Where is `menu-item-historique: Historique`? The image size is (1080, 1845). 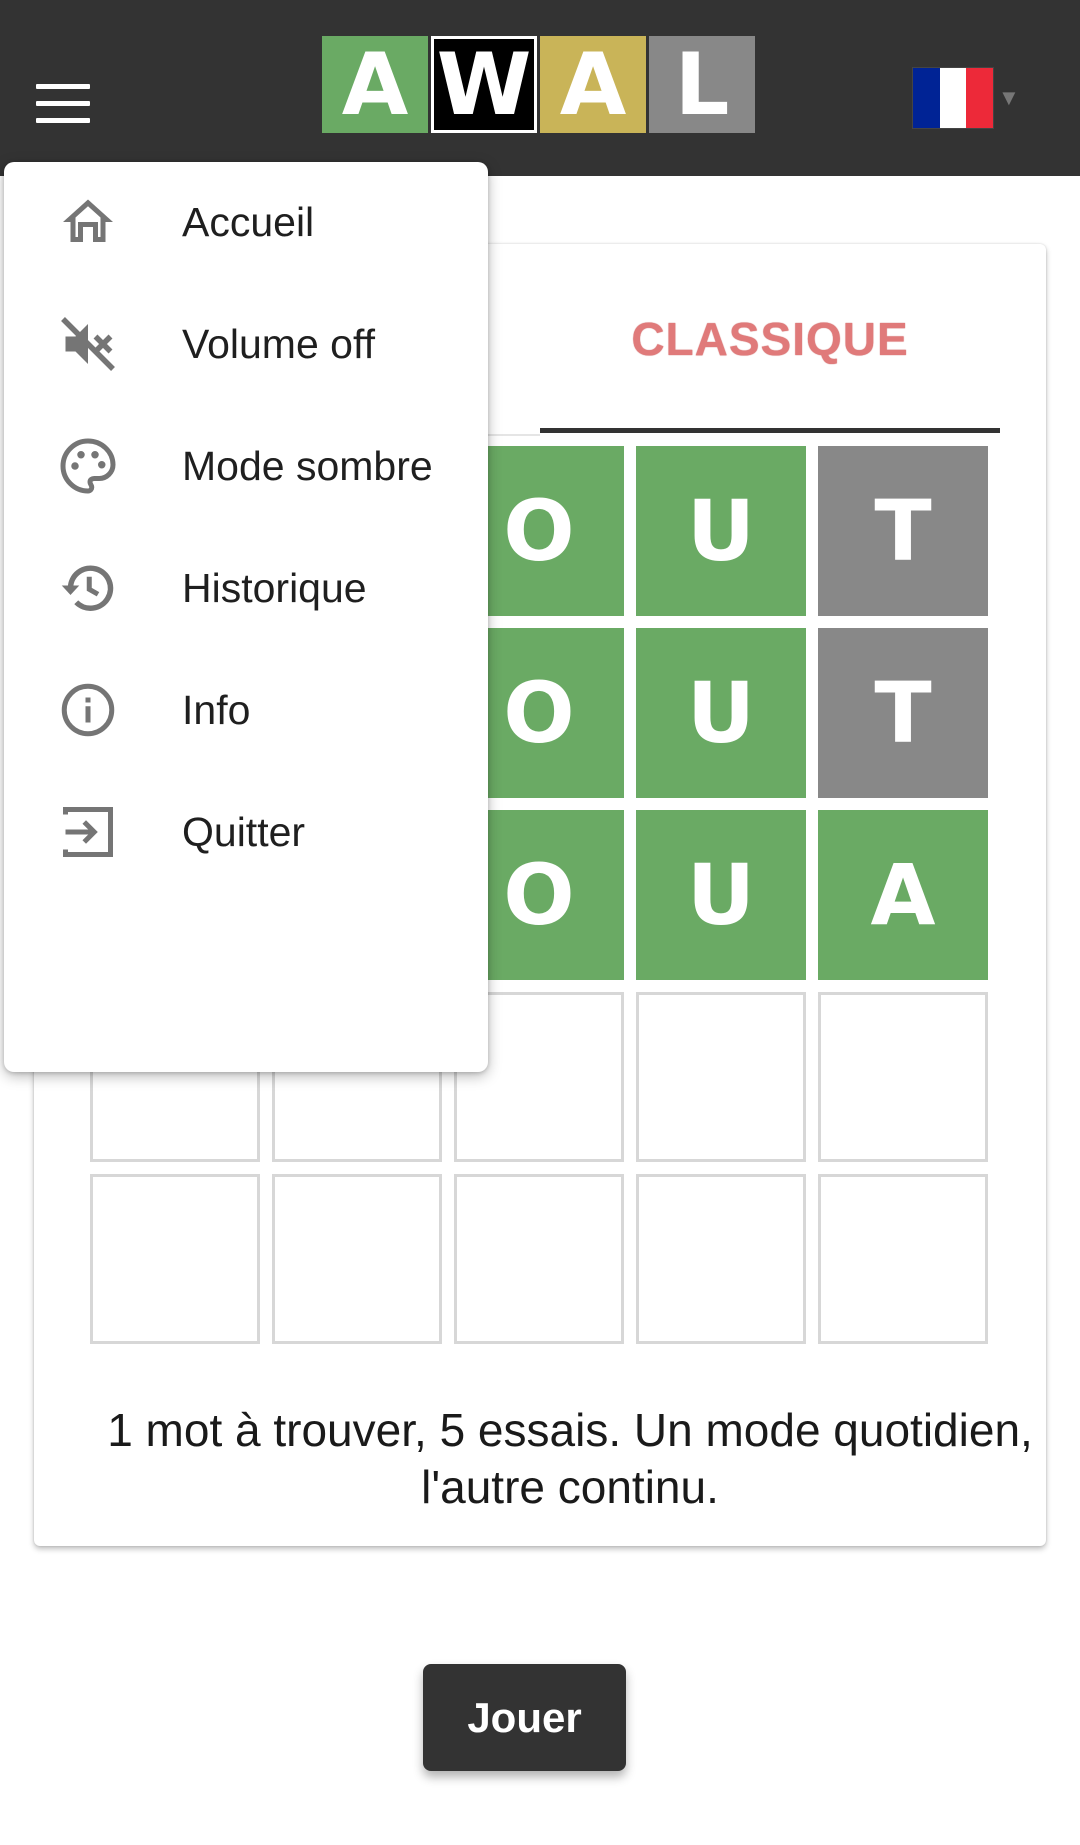
menu-item-historique: Historique is located at coordinates (246, 588).